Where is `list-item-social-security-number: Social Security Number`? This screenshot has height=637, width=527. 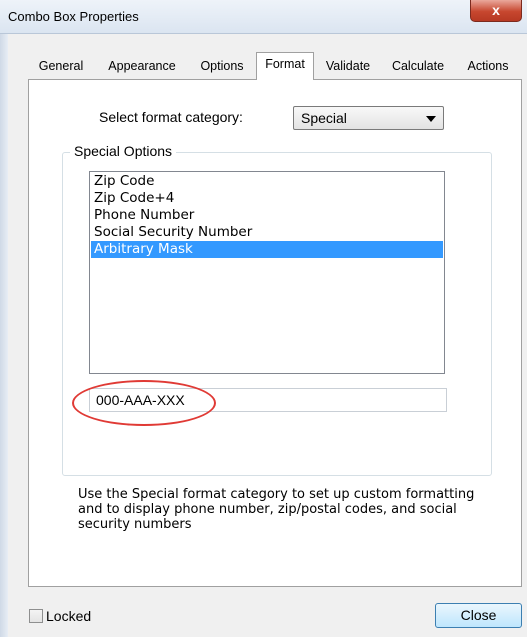 list-item-social-security-number: Social Security Number is located at coordinates (267, 232).